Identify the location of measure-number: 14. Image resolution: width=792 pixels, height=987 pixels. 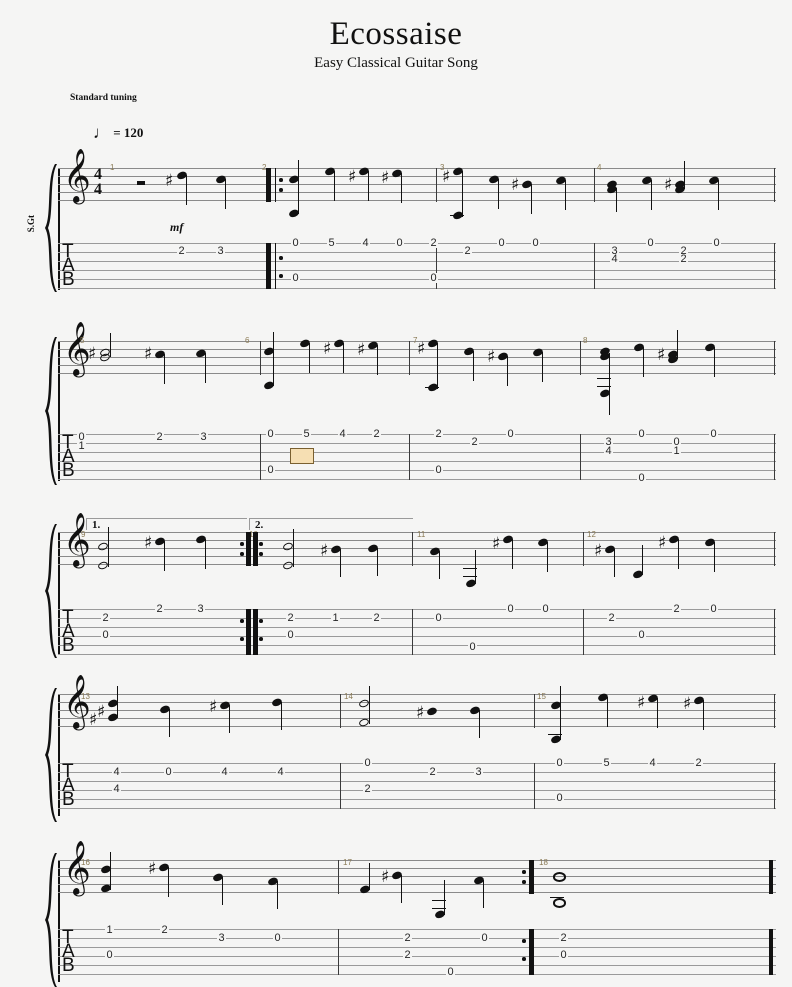
(348, 696).